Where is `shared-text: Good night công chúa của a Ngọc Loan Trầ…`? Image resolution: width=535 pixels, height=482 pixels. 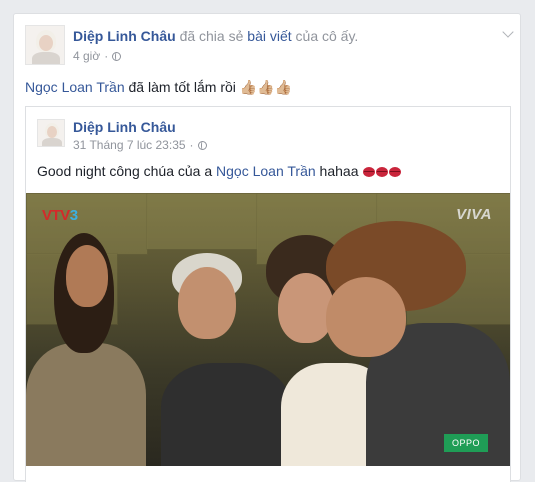
shared-text: Good night công chúa của a Ngọc Loan Trầ… is located at coordinates (219, 171).